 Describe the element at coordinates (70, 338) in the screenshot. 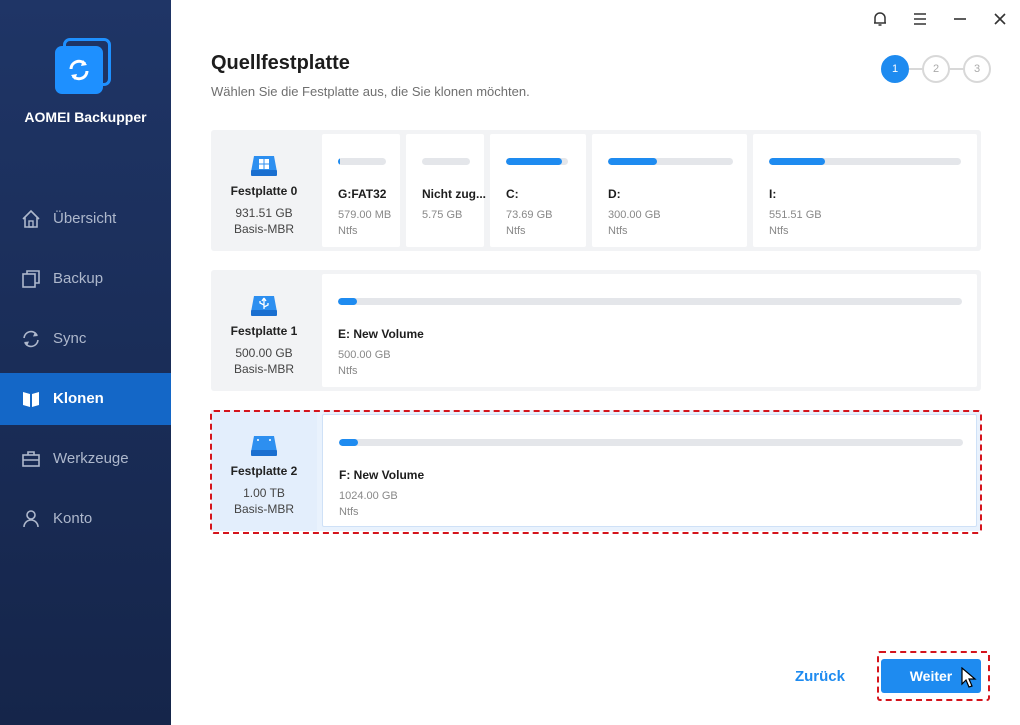

I see `sidebar-item-label: Sync` at that location.